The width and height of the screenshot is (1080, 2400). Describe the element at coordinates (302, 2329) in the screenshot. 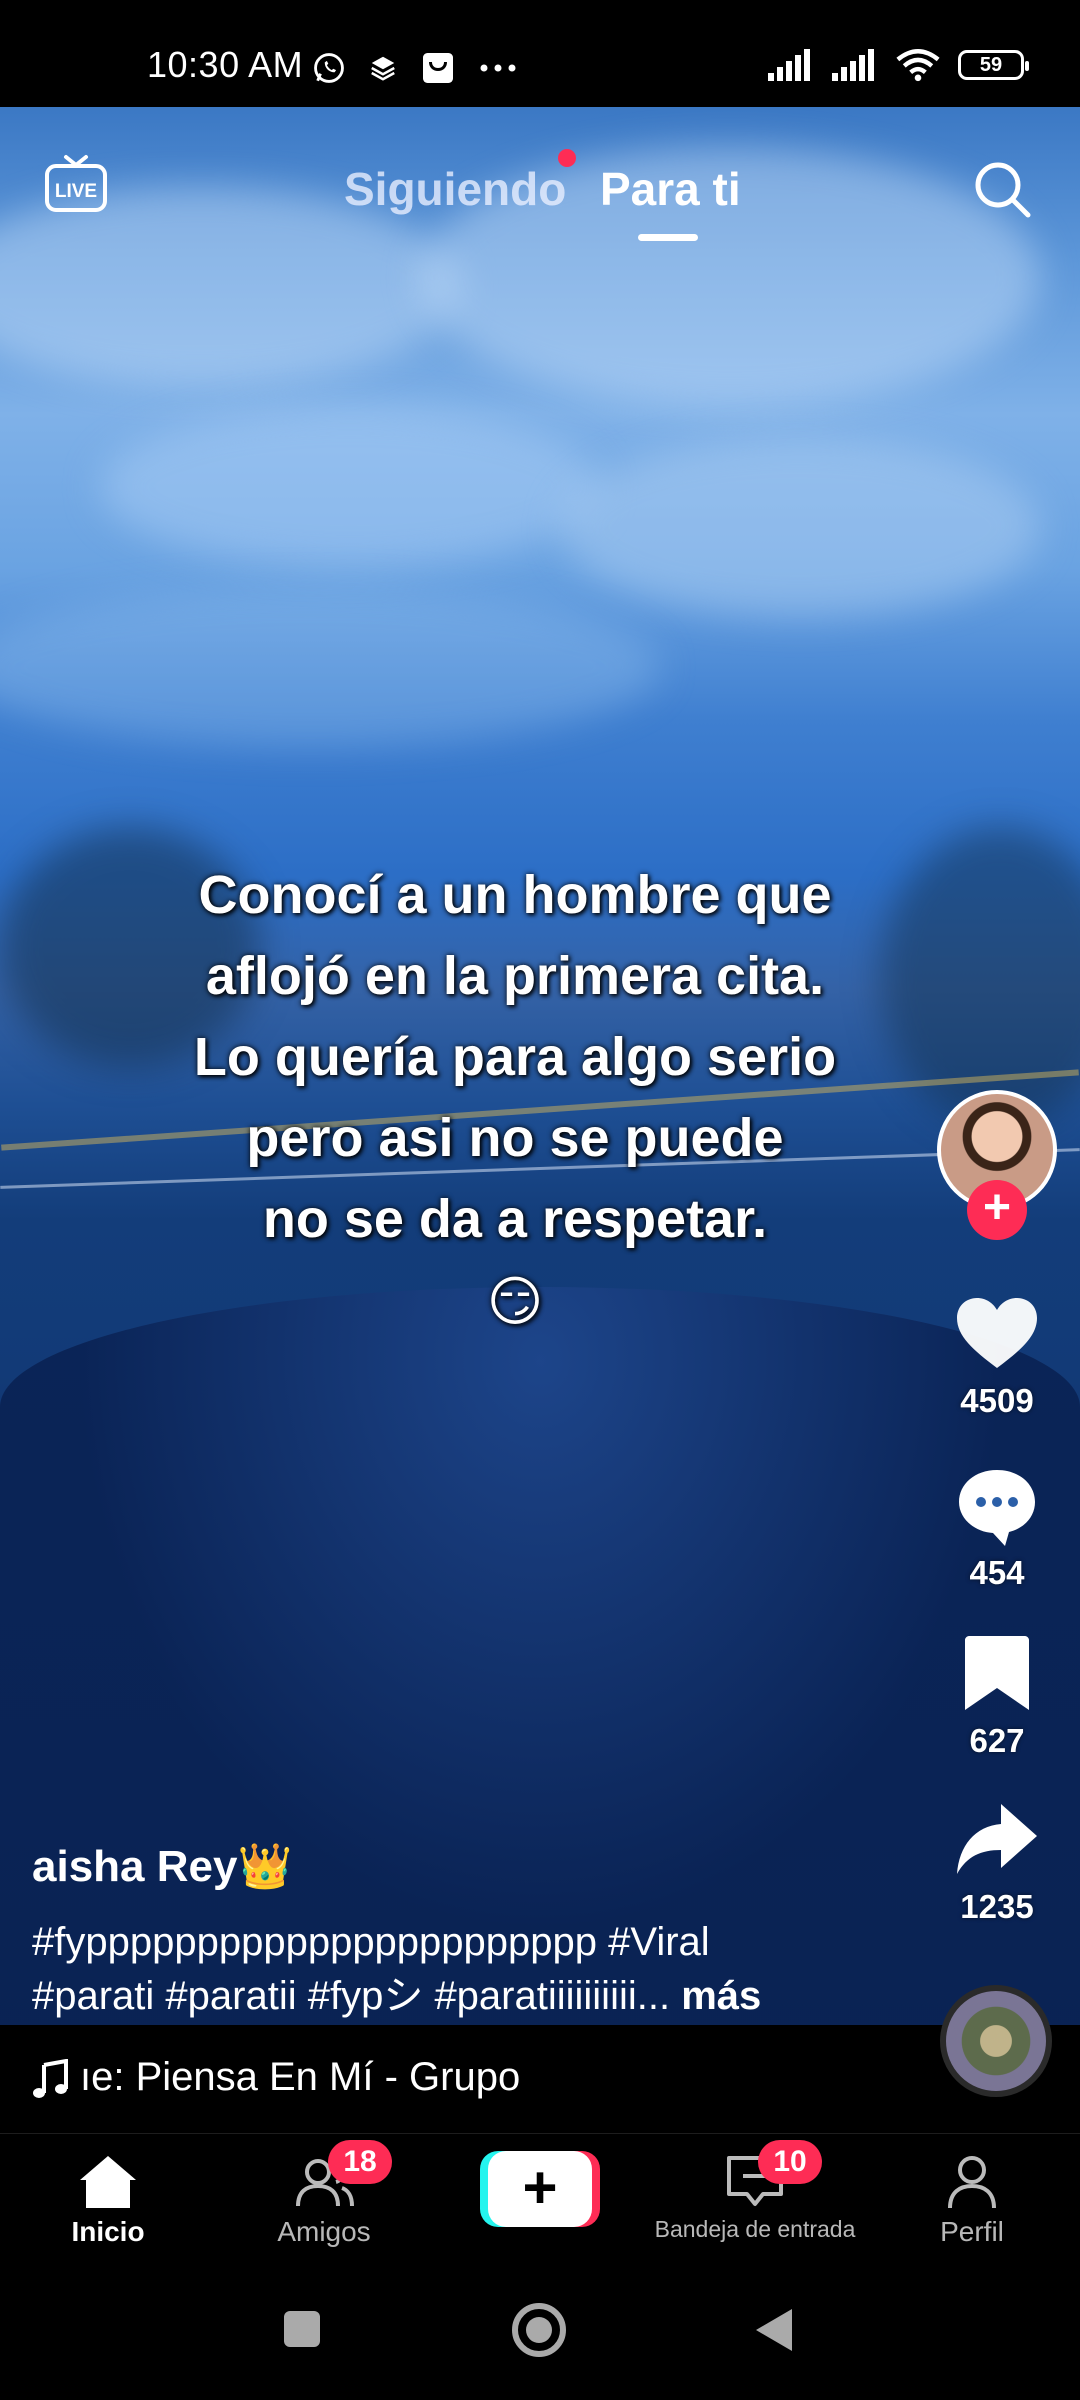

I see `recents-icon` at that location.